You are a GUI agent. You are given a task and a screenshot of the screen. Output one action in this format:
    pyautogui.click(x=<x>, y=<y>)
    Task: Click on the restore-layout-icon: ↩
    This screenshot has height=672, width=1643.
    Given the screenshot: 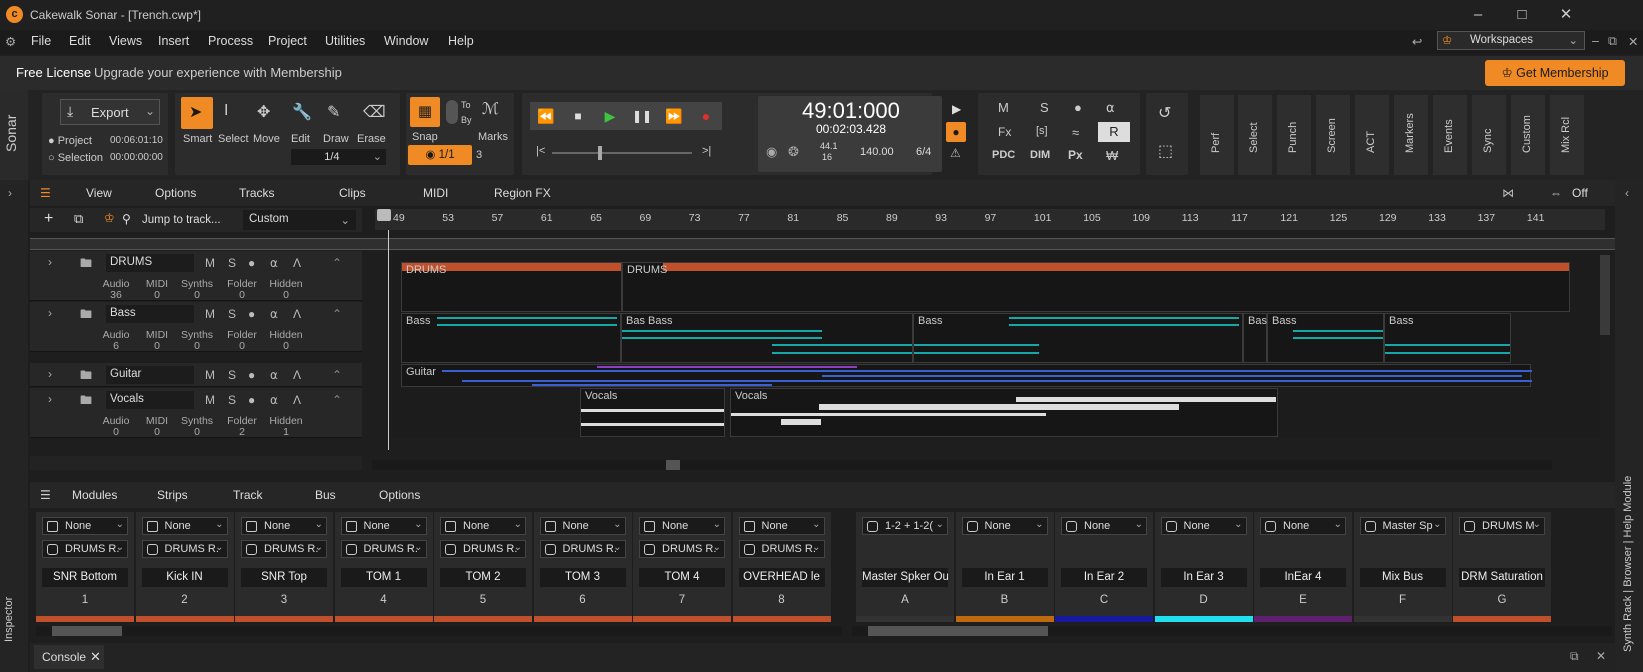 What is the action you would take?
    pyautogui.click(x=1417, y=41)
    